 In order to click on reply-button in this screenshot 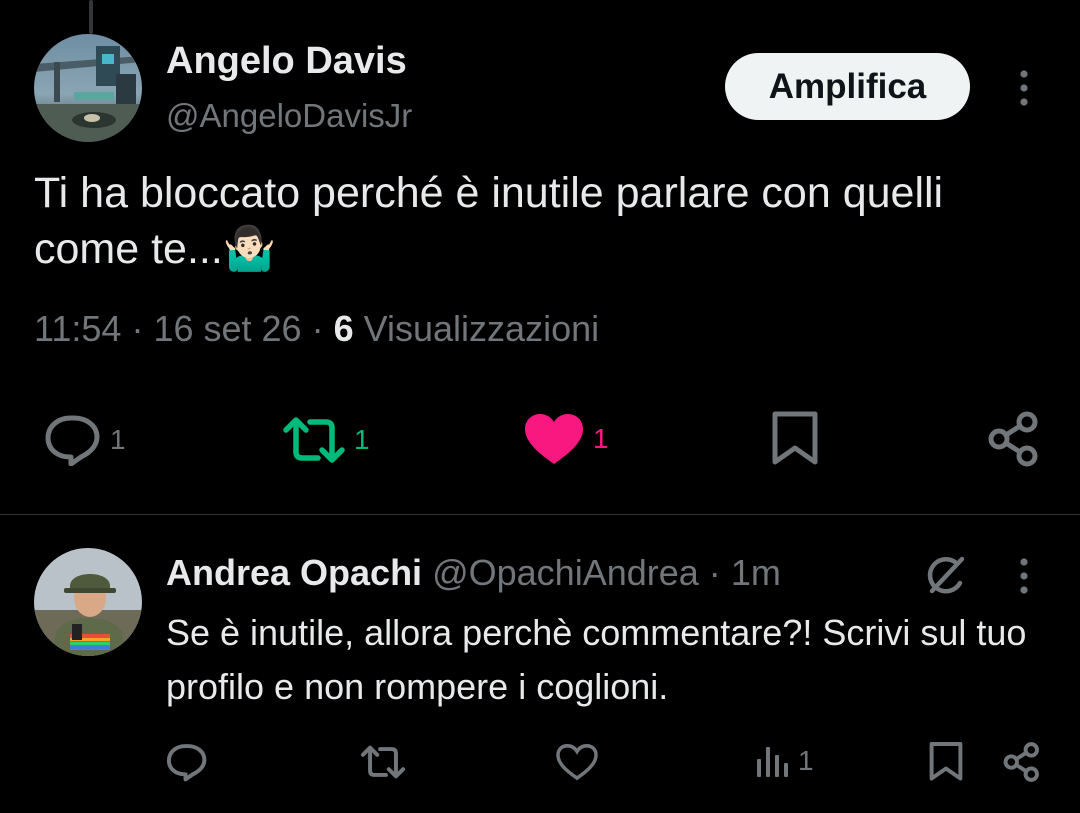, I will do `click(187, 764)`.